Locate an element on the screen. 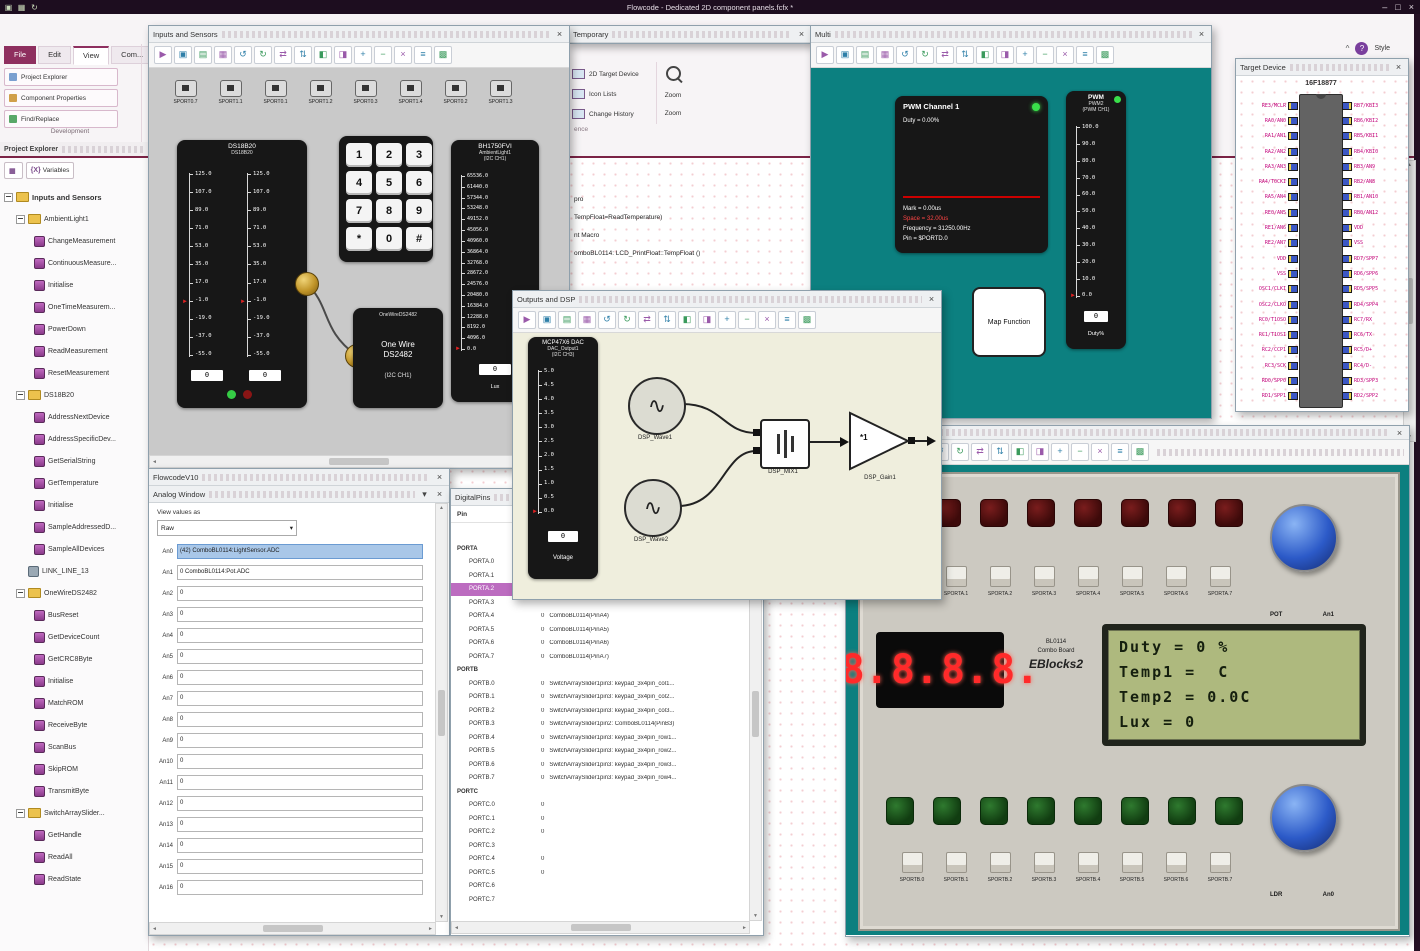  scroll-down-icon: ▼ is located at coordinates (441, 917).